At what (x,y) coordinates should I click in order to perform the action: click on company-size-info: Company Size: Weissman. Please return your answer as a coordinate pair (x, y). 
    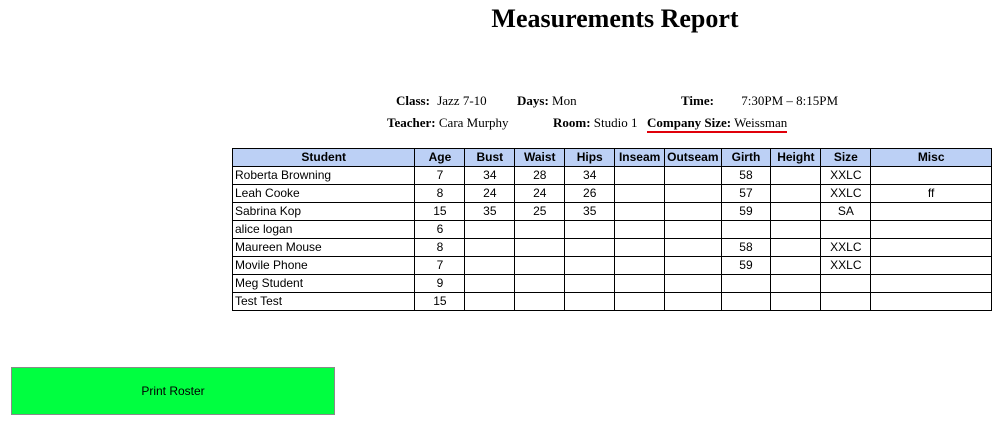
    Looking at the image, I should click on (717, 124).